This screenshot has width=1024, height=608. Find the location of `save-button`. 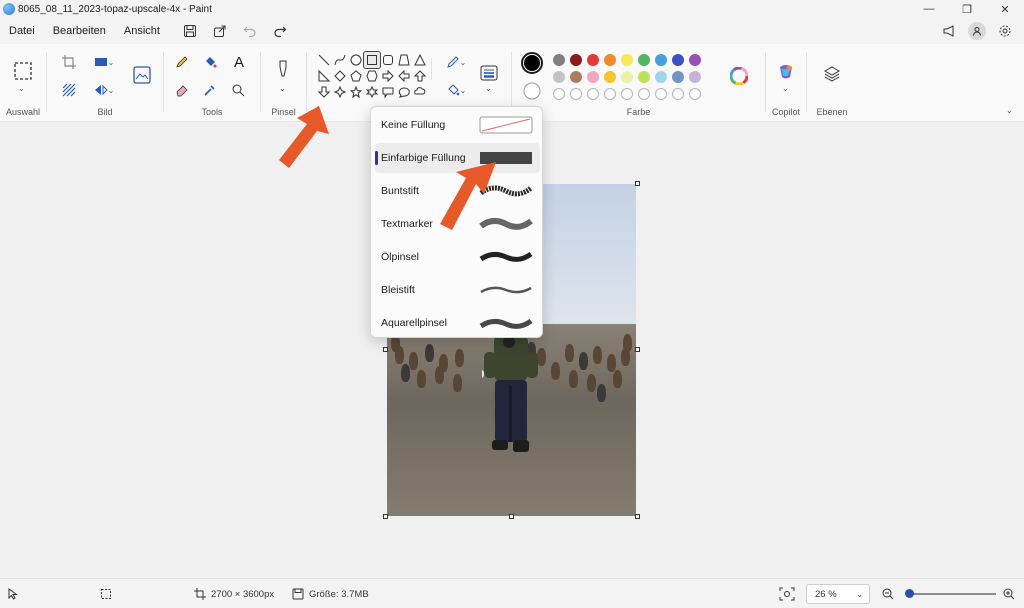

save-button is located at coordinates (190, 31).